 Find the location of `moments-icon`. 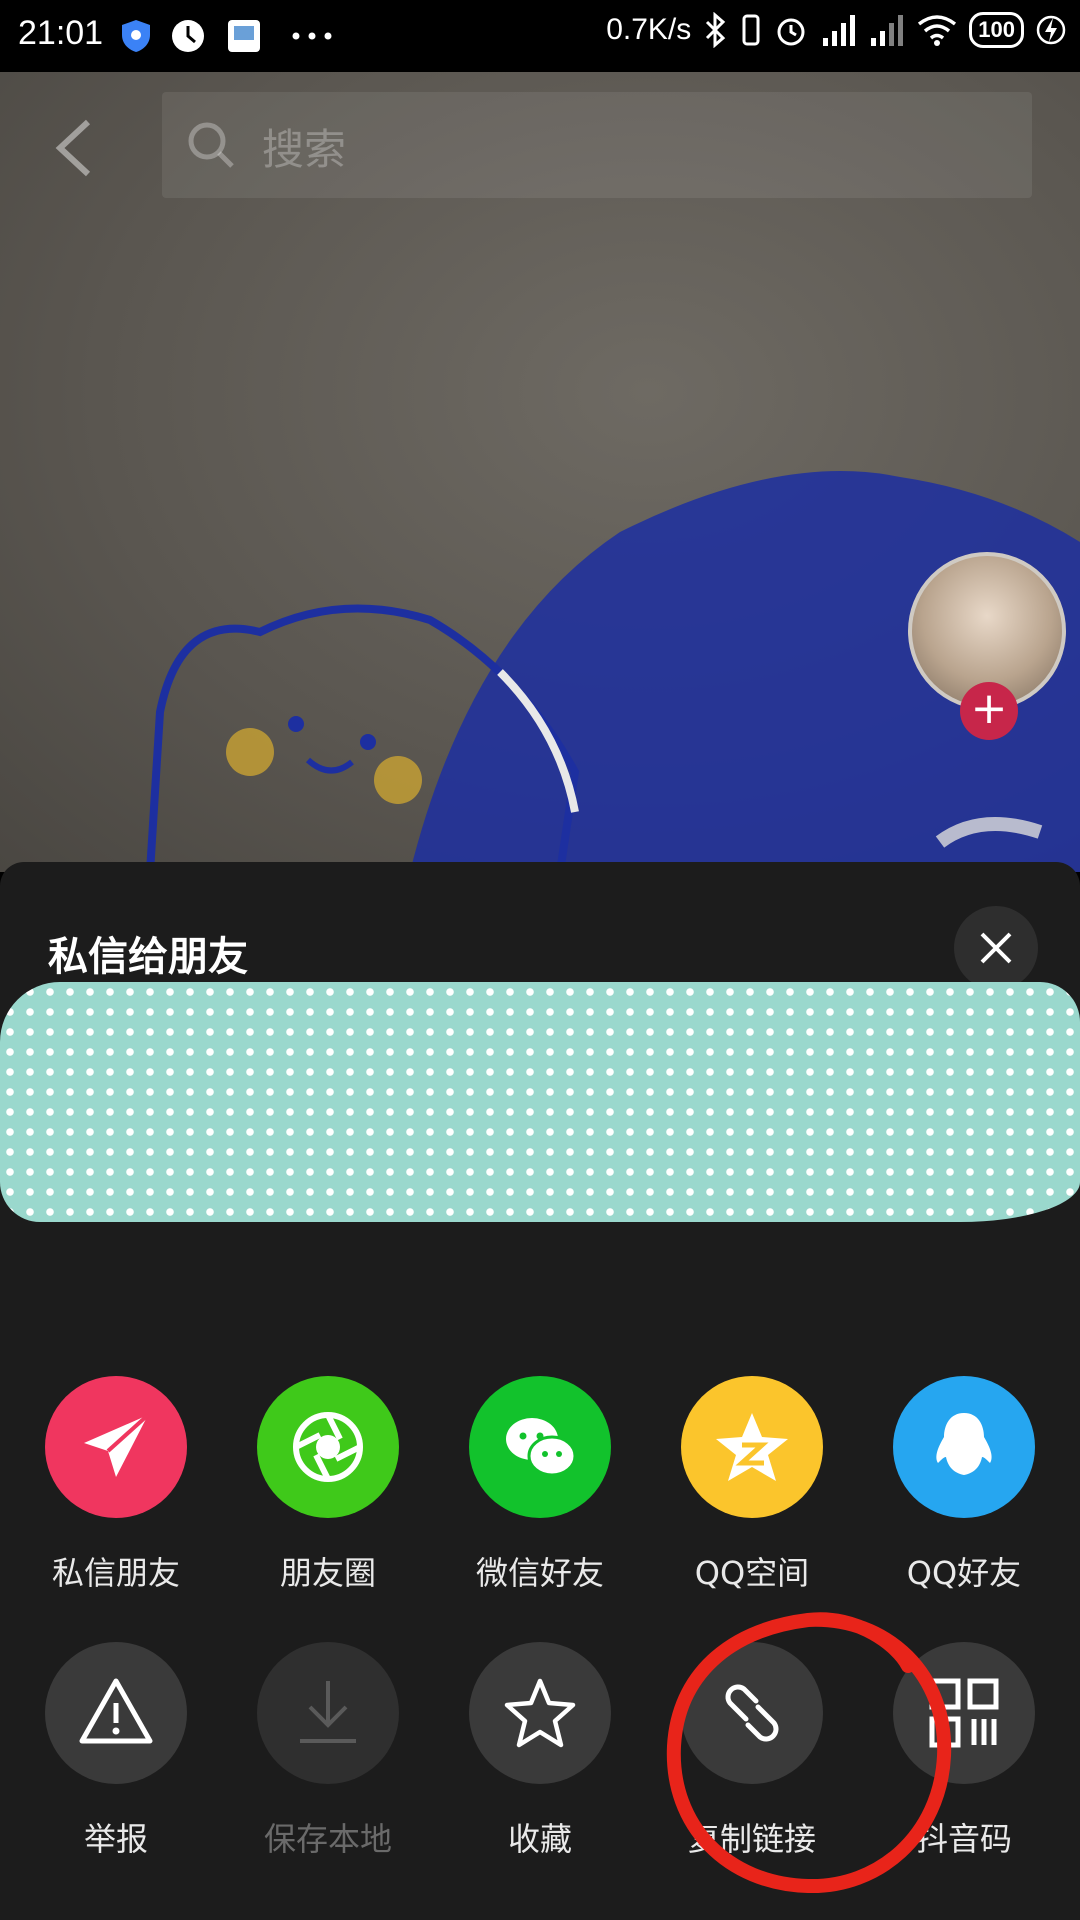

moments-icon is located at coordinates (328, 1447).